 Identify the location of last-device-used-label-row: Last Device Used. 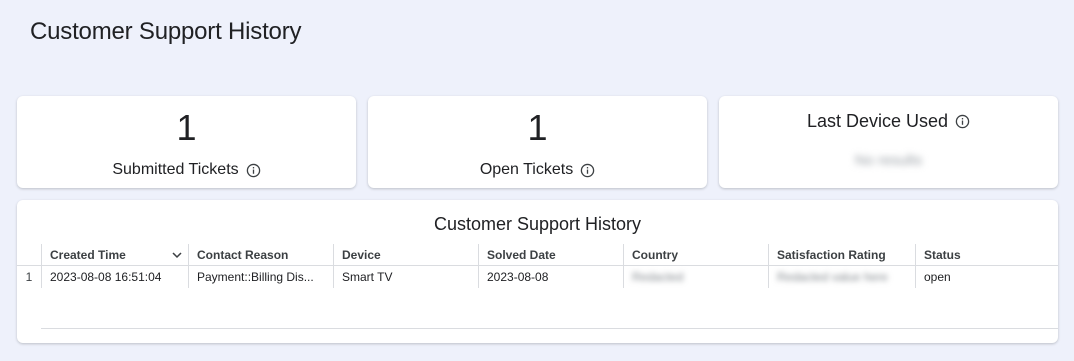
(888, 121).